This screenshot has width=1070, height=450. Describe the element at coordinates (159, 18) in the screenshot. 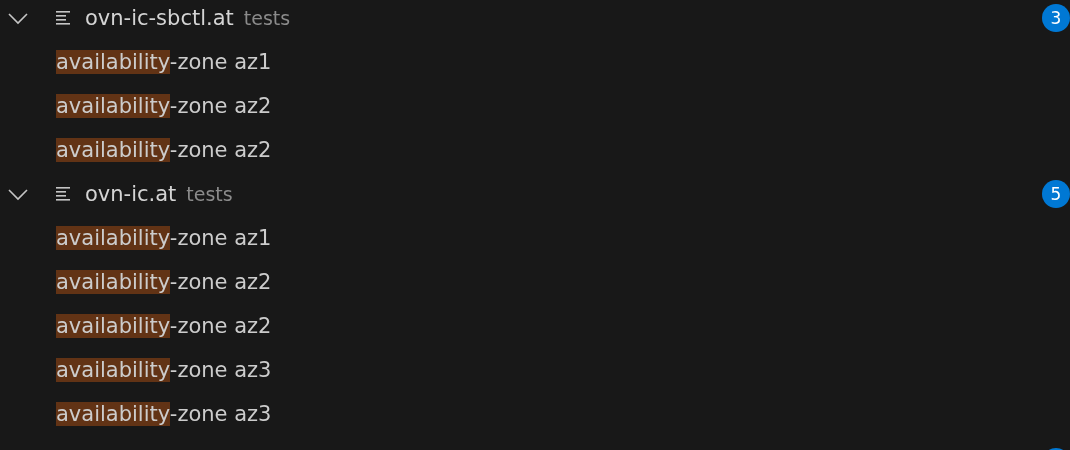

I see `file-name: ovn-ic-sbctl.at` at that location.